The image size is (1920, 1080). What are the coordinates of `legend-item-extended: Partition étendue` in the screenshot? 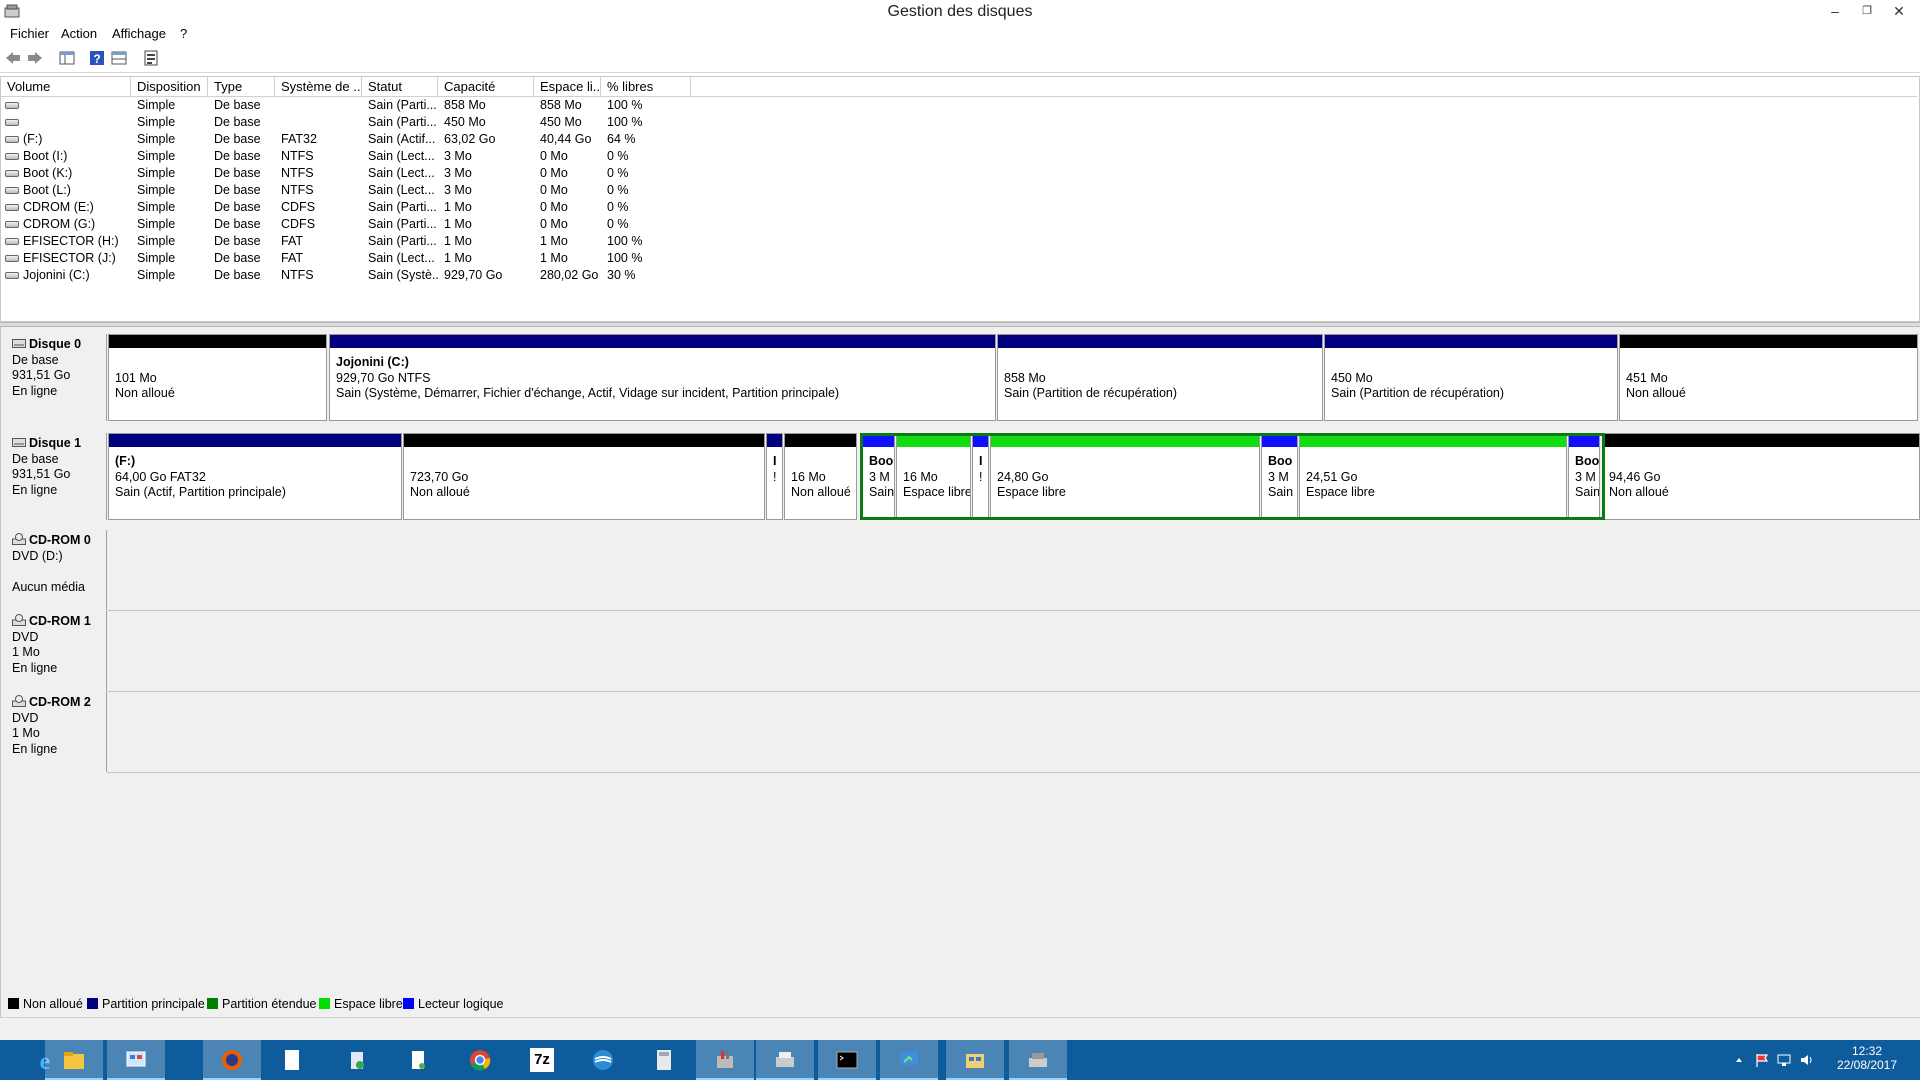 It's located at (262, 1004).